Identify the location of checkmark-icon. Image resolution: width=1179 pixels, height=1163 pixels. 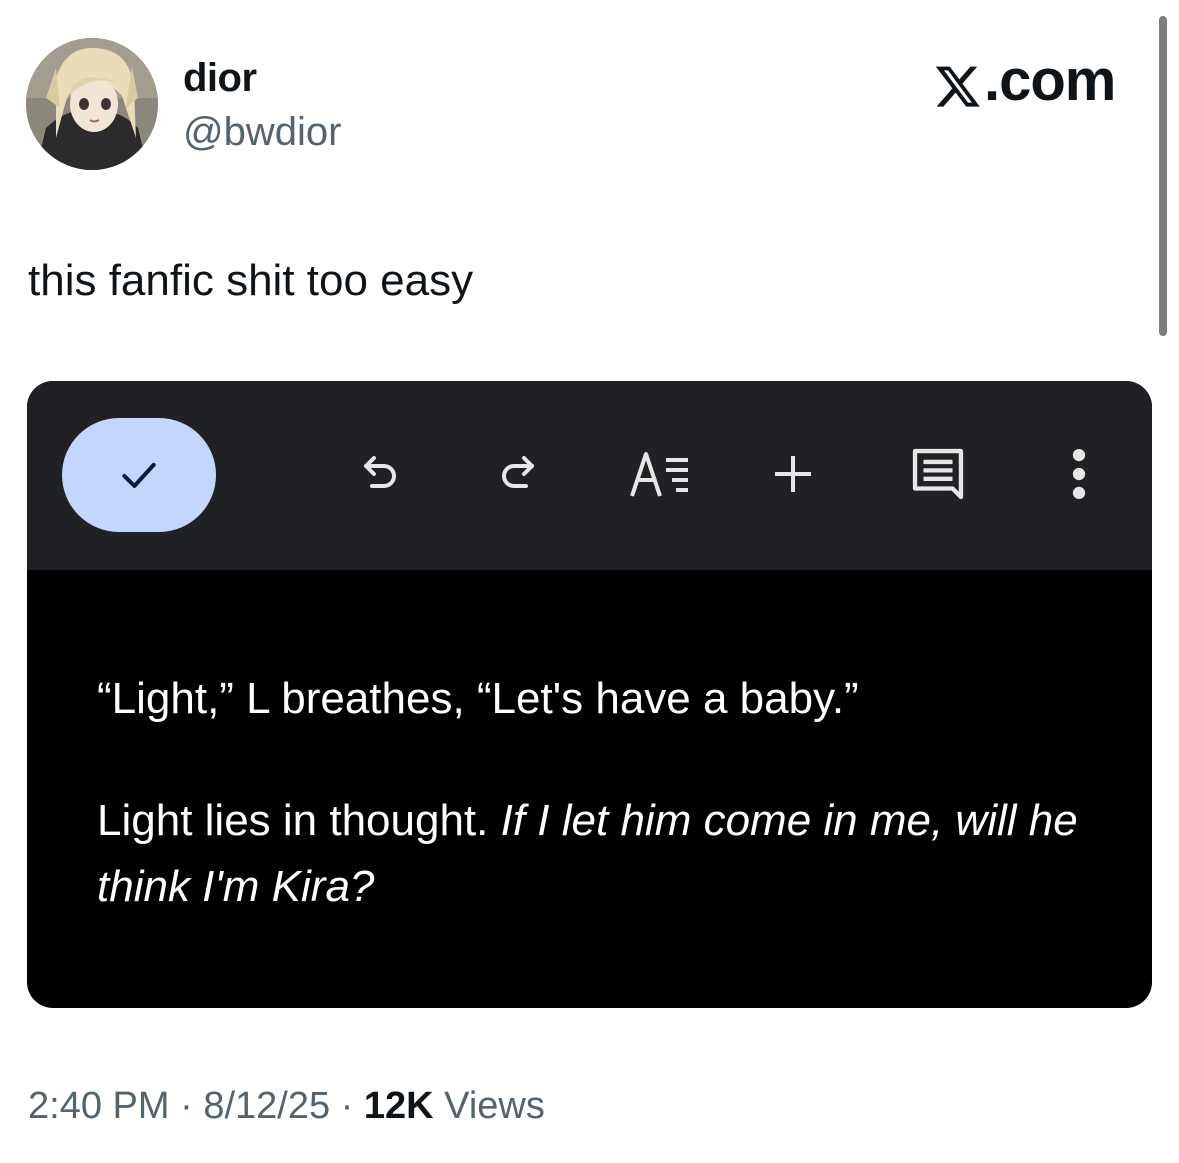
(139, 475).